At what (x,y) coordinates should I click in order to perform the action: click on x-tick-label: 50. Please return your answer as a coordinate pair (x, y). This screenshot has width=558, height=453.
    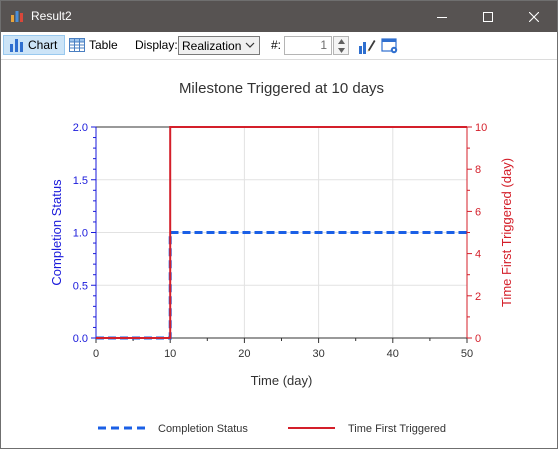
    Looking at the image, I should click on (467, 354).